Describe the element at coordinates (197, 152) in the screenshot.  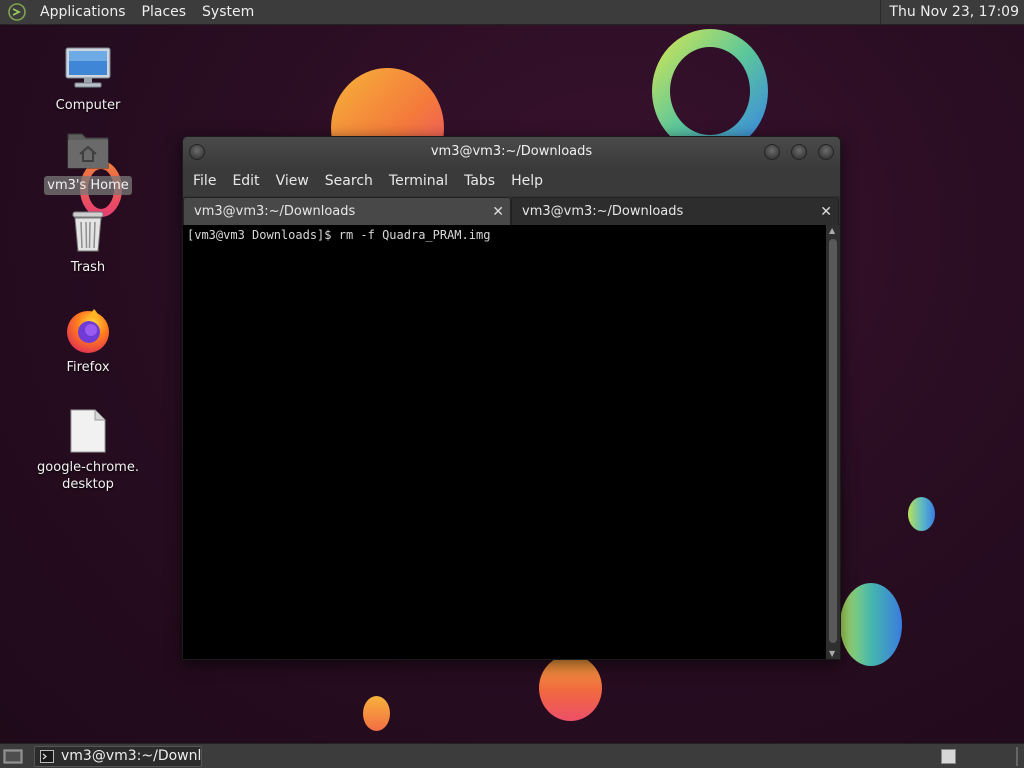
I see `window-menu-button` at that location.